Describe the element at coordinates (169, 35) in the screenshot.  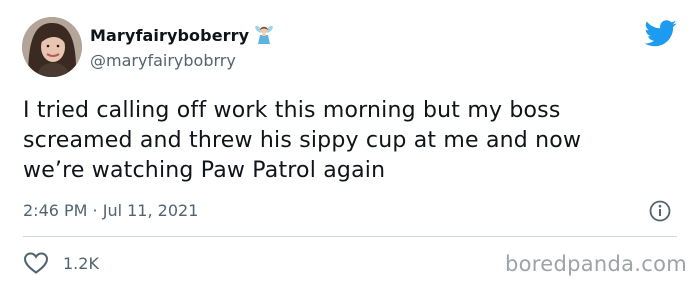
I see `display-name: Maryfairyboberry` at that location.